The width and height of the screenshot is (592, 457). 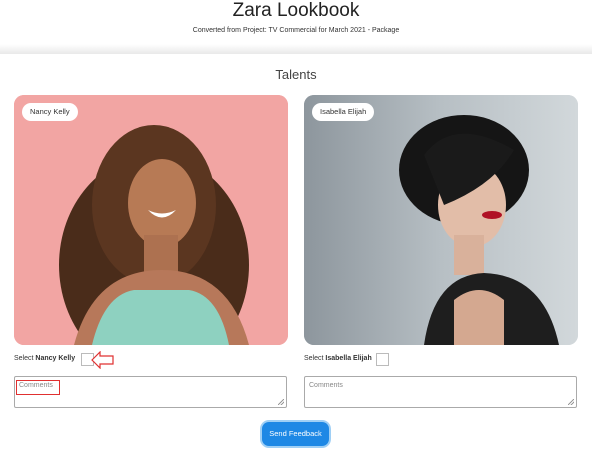 What do you see at coordinates (296, 74) in the screenshot?
I see `section-title: Talents` at bounding box center [296, 74].